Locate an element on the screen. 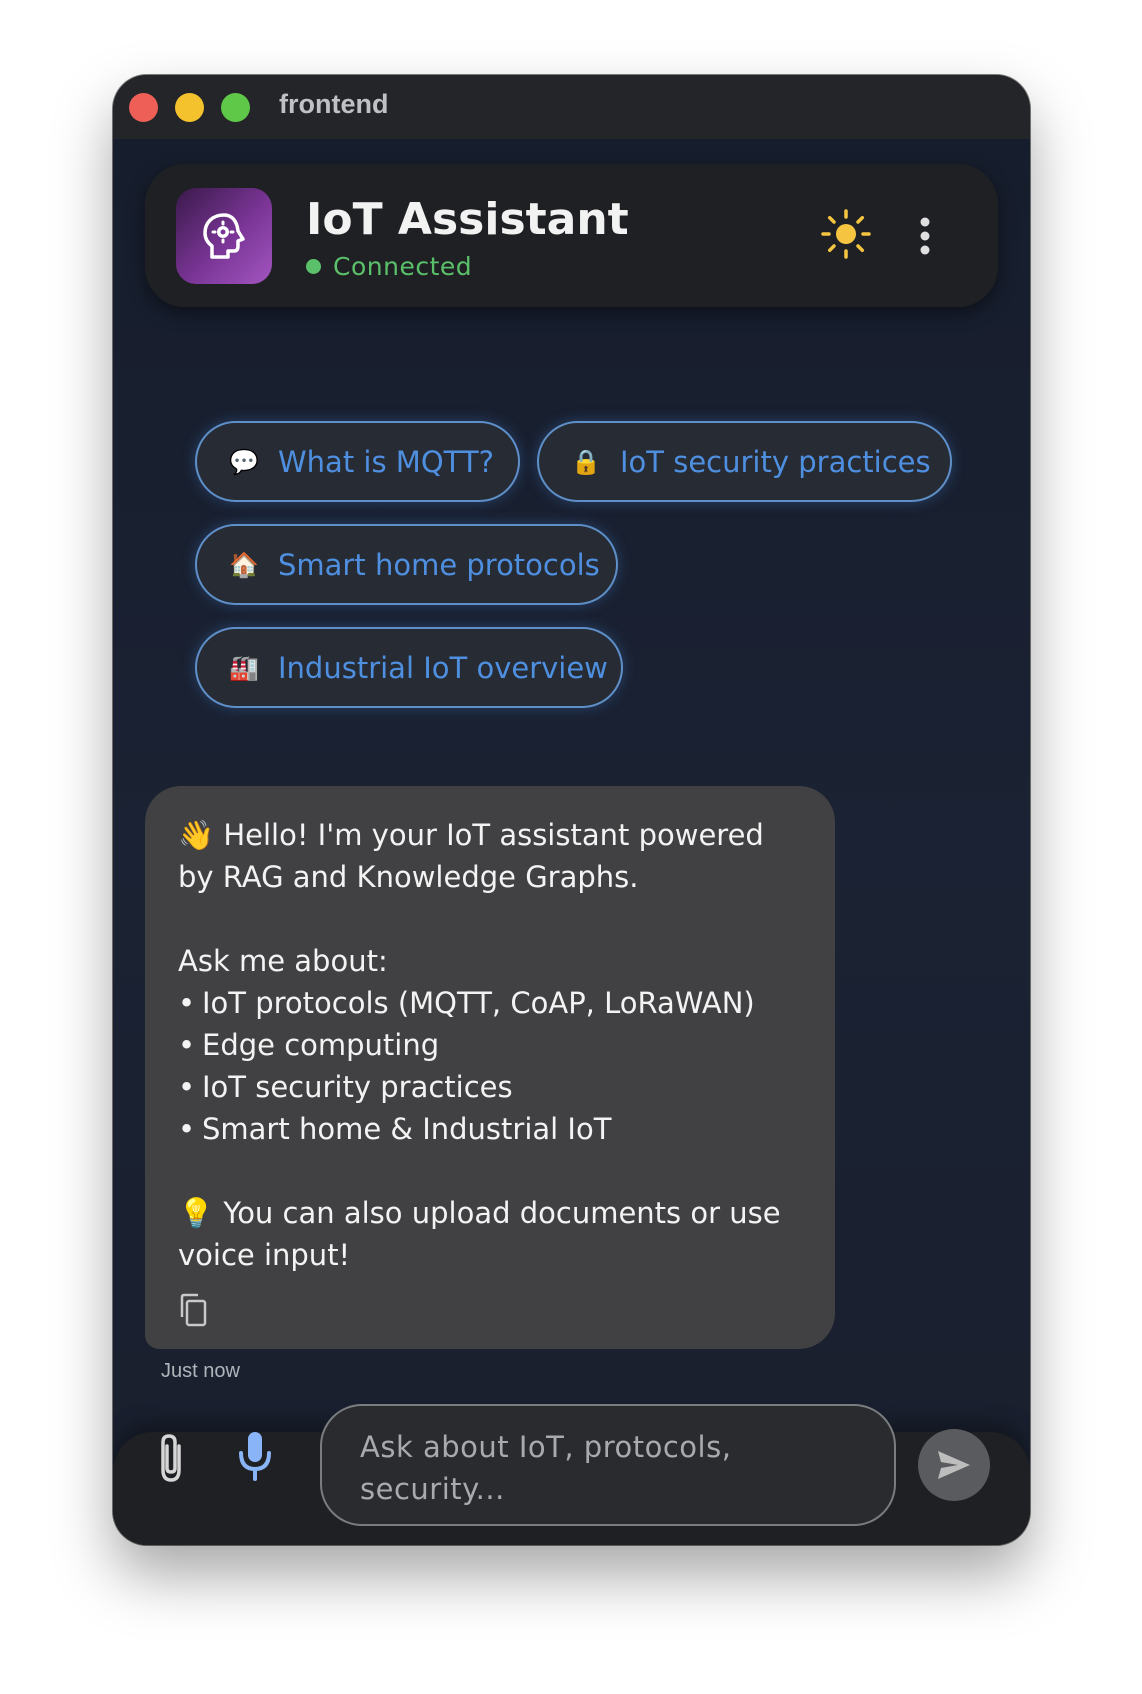 Image resolution: width=1142 pixels, height=1694 pixels. speech-bubble-icon: 💬 is located at coordinates (244, 461).